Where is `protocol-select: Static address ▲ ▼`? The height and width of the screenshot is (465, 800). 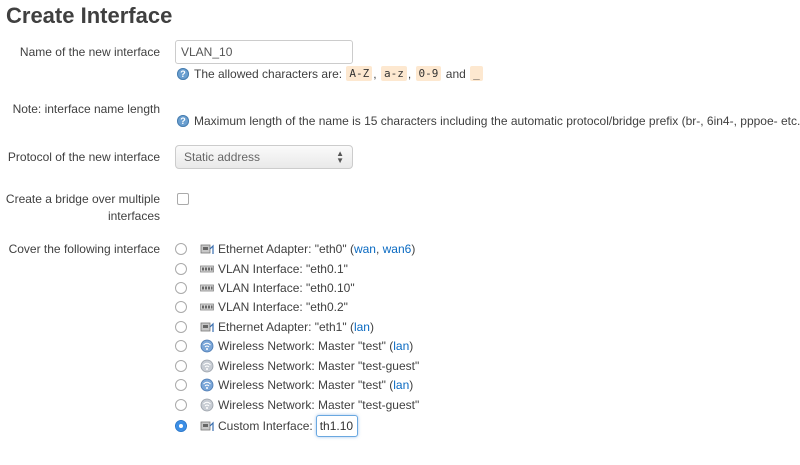
protocol-select: Static address ▲ ▼ is located at coordinates (264, 157).